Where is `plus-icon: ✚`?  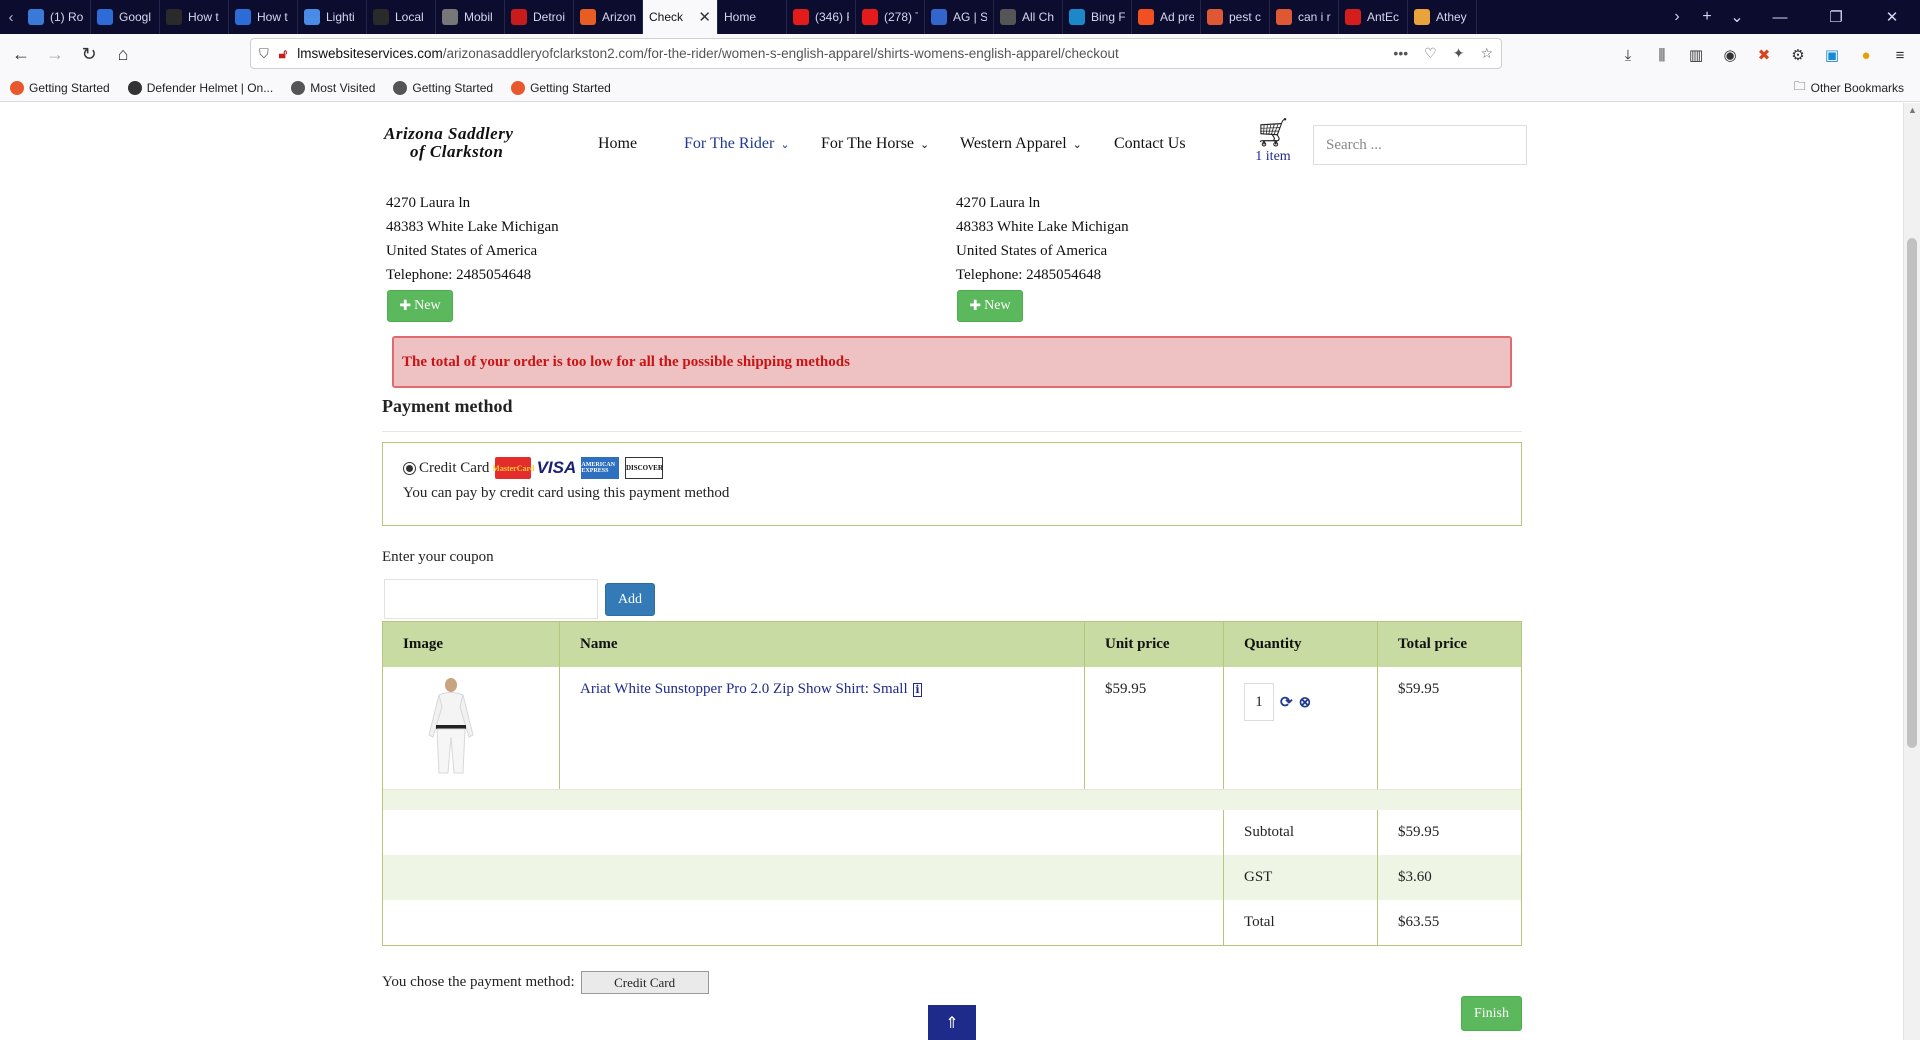
plus-icon: ✚ is located at coordinates (975, 306).